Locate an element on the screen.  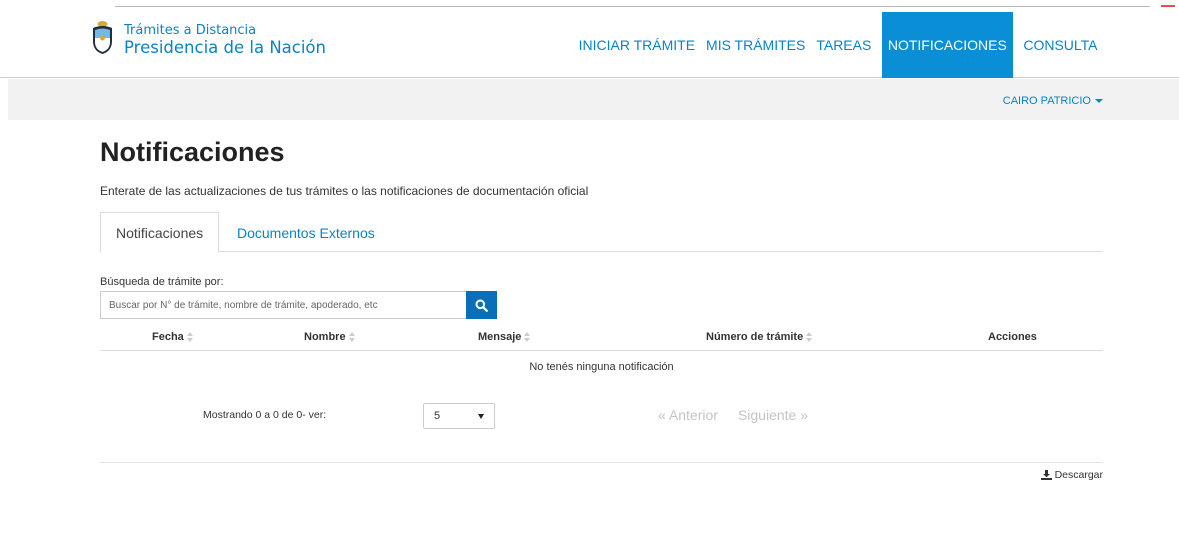
top-accent-mark is located at coordinates (1168, 6).